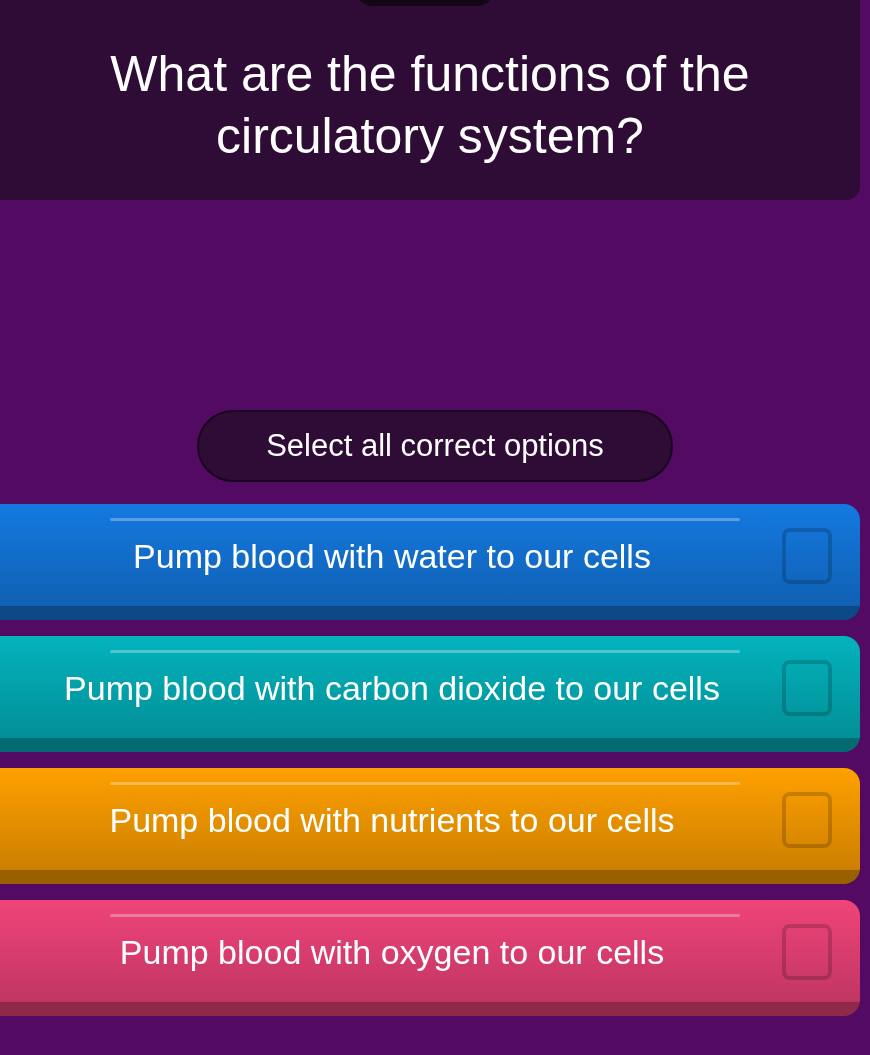 The width and height of the screenshot is (870, 1055). Describe the element at coordinates (430, 694) in the screenshot. I see `answer-option: Pump blood with carbon dioxide to our cells` at that location.